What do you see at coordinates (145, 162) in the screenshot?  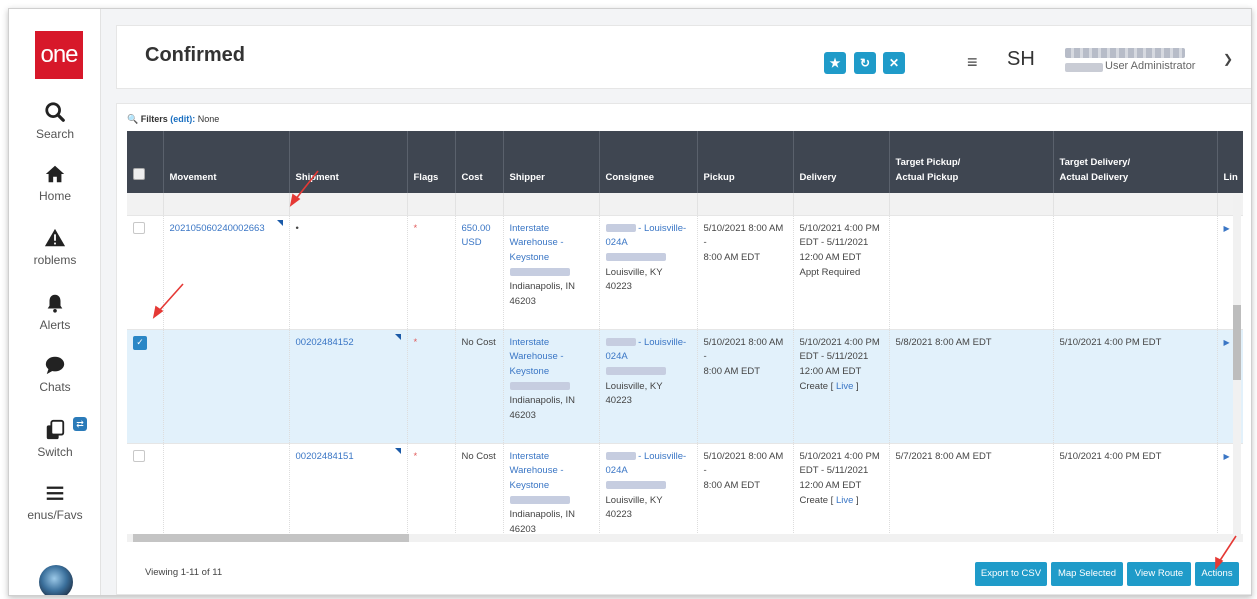 I see `select-all-header` at bounding box center [145, 162].